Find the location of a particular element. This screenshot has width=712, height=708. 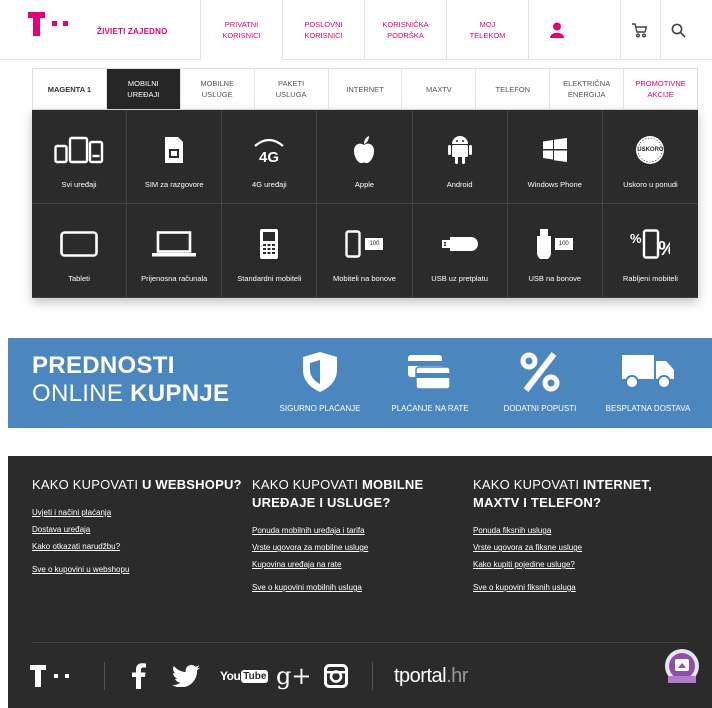

brand-slogan: ŽIVIETI ZAJEDNO is located at coordinates (132, 31).